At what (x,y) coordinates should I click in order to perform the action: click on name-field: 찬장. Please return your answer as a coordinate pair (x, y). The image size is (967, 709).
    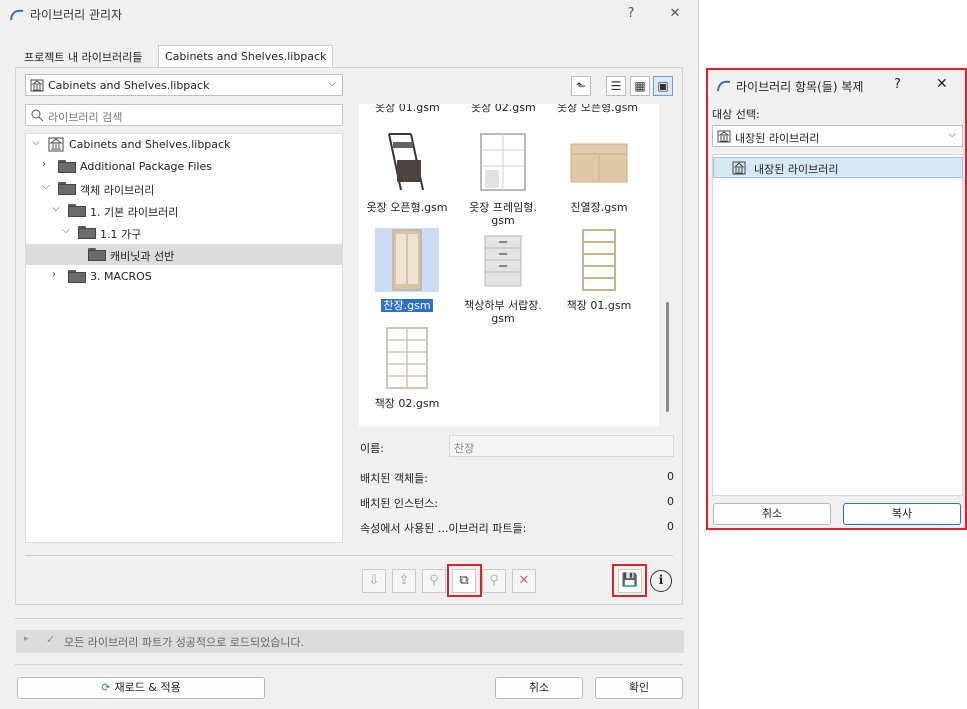
    Looking at the image, I should click on (561, 446).